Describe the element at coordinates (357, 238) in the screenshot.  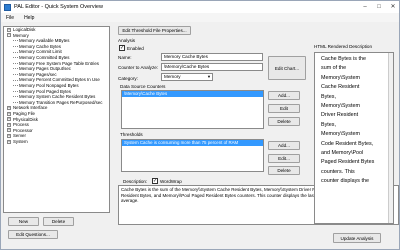
I see `update-analysis-button: Update Analysis` at that location.